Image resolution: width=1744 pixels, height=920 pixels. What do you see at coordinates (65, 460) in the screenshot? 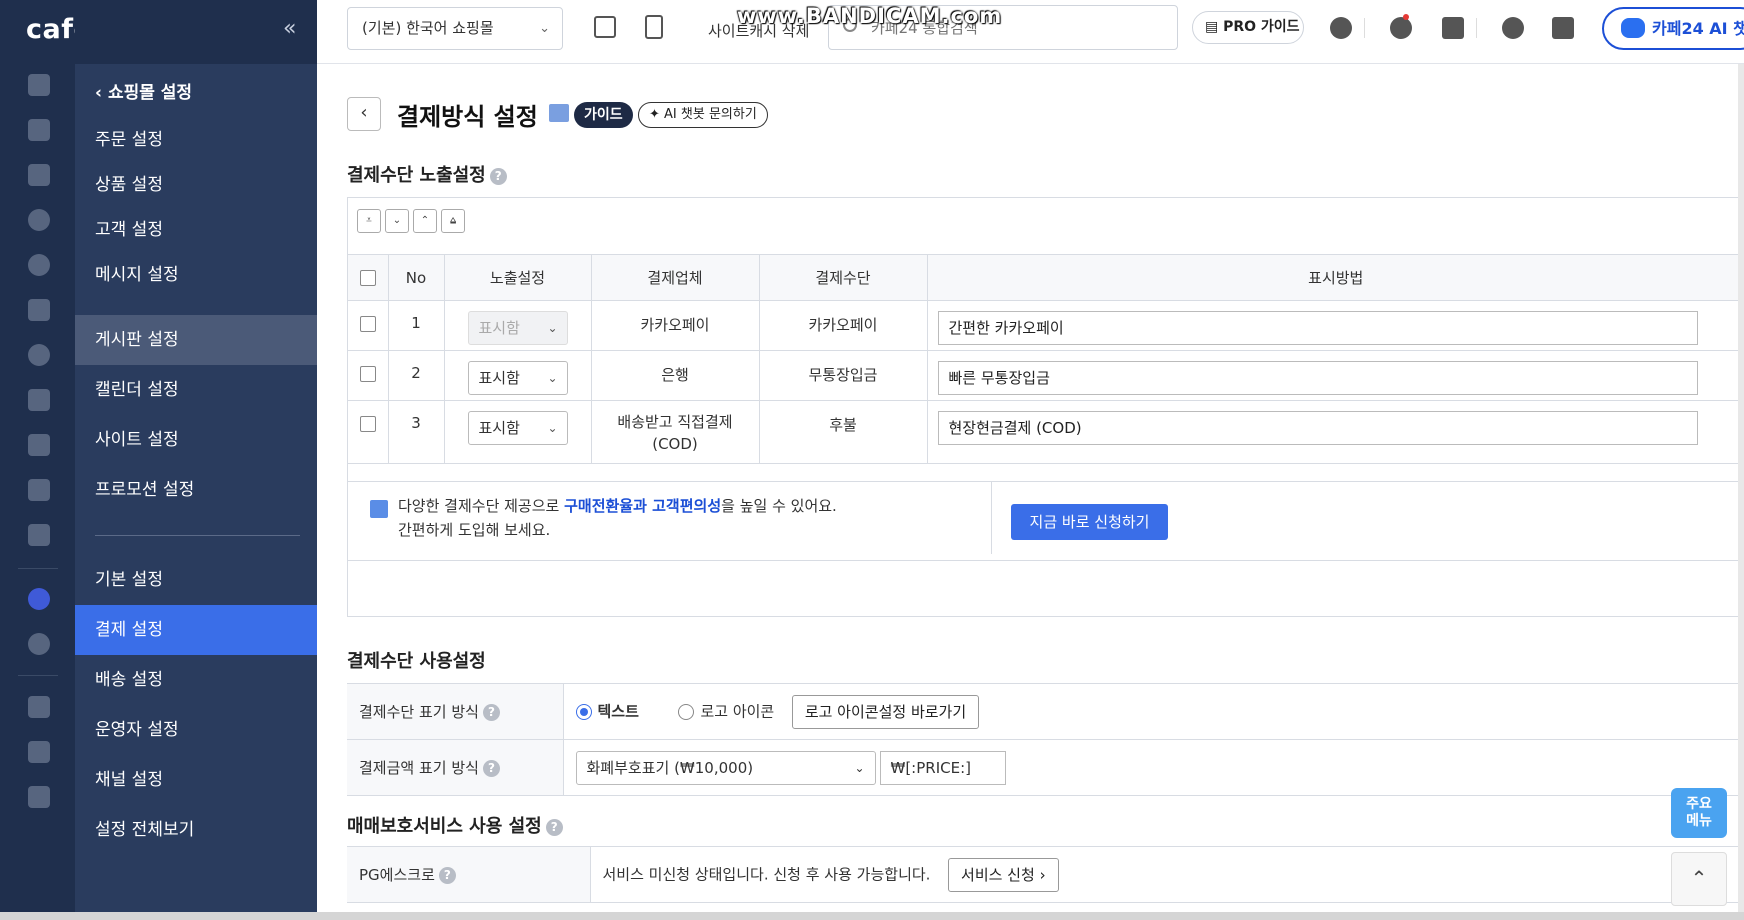
I see `icon-rail: cafe24` at bounding box center [65, 460].